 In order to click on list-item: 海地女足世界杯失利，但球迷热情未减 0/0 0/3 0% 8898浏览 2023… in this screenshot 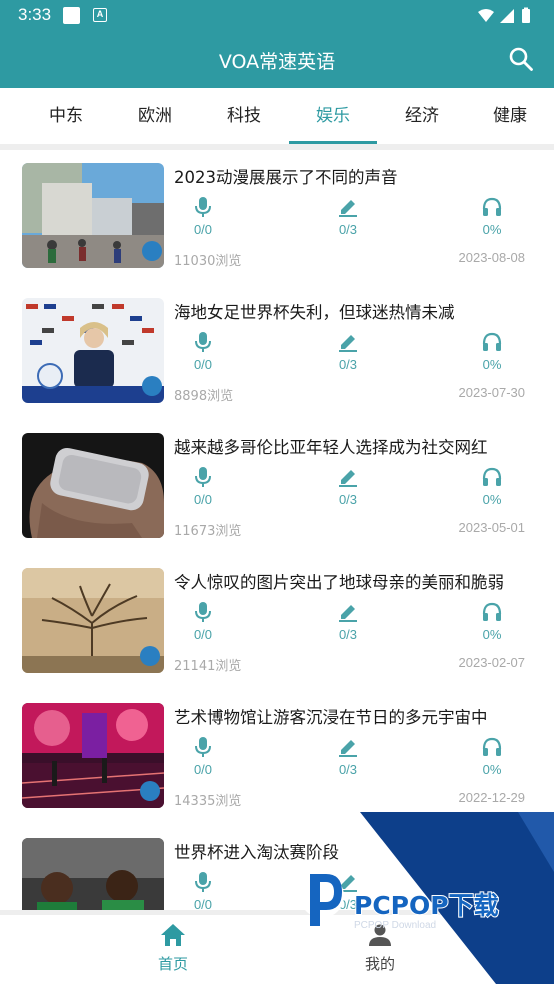, I will do `click(277, 352)`.